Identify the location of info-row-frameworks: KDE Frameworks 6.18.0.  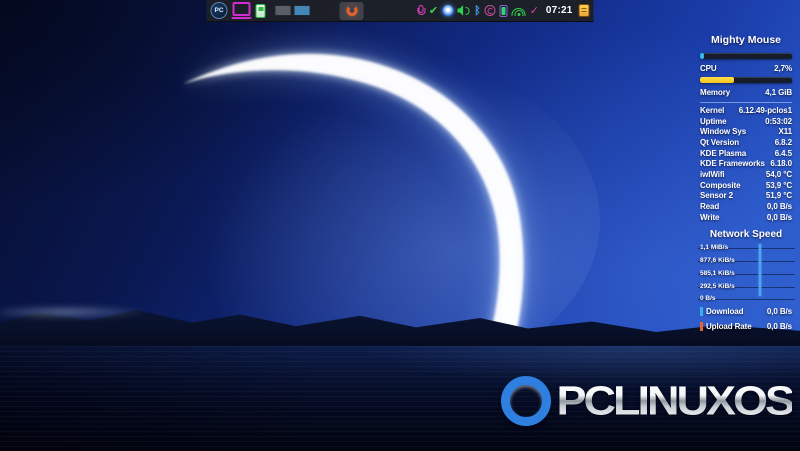
(746, 164).